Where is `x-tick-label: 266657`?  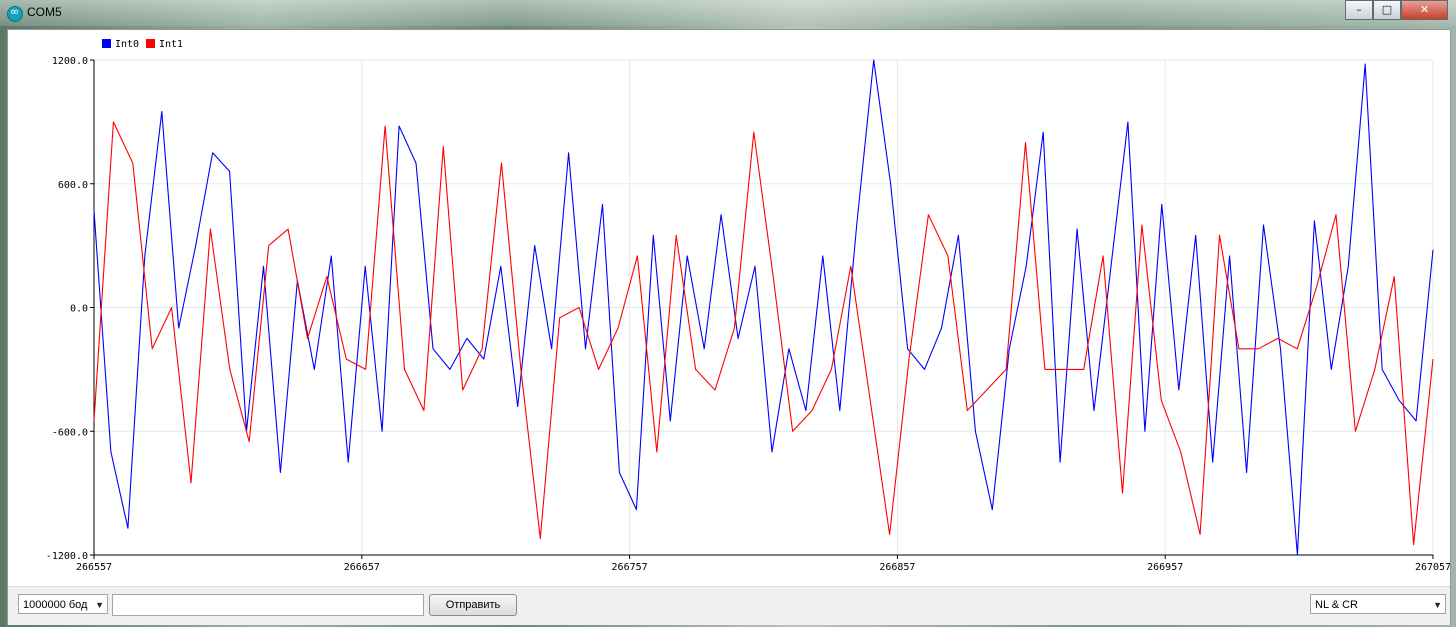
x-tick-label: 266657 is located at coordinates (362, 567).